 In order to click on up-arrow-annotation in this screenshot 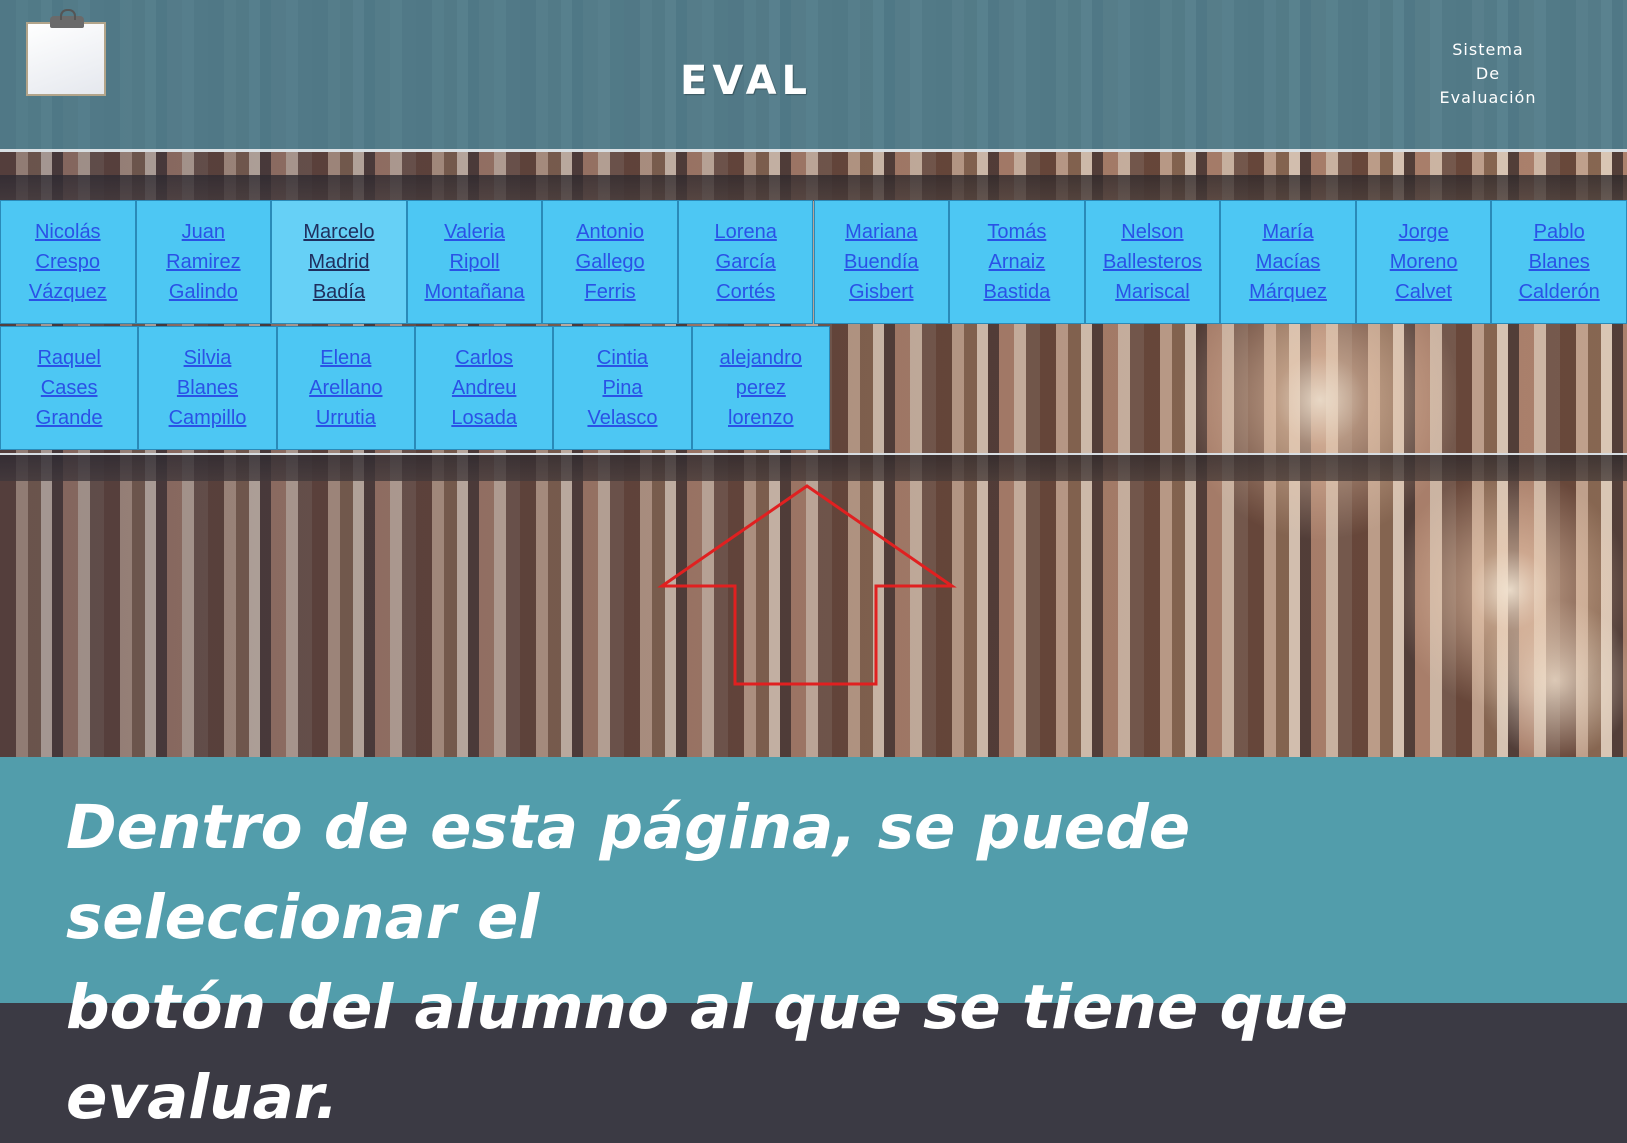, I will do `click(807, 585)`.